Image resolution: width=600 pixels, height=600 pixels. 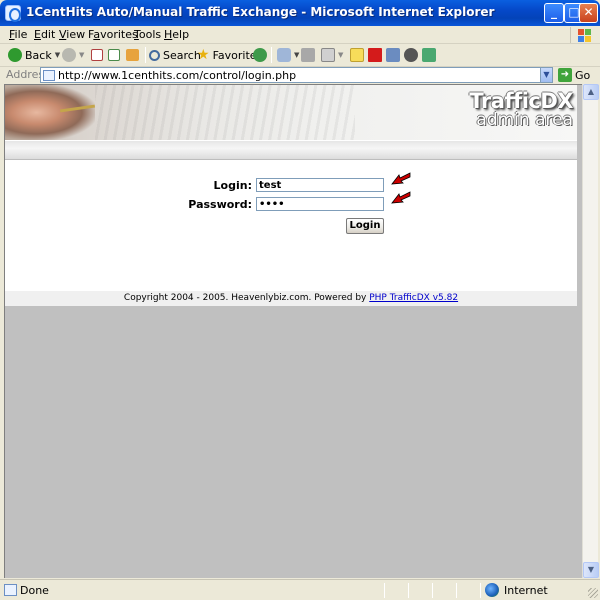 What do you see at coordinates (291, 150) in the screenshot?
I see `header-stripe` at bounding box center [291, 150].